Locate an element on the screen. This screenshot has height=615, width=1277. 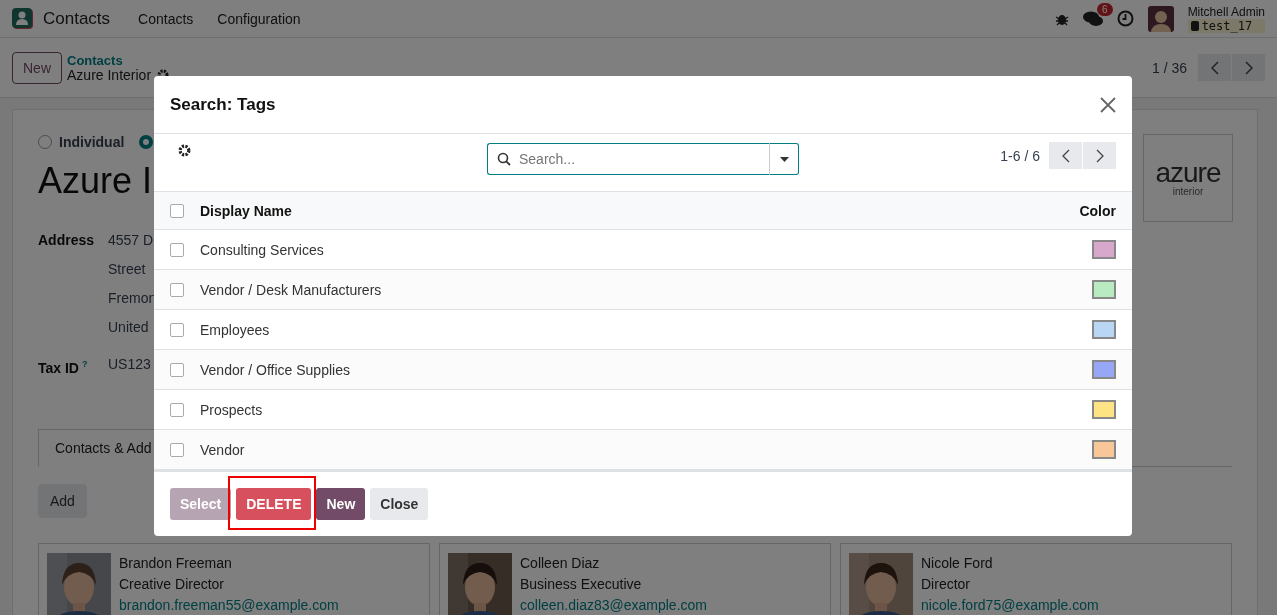
menu-item: Contacts is located at coordinates (166, 18).